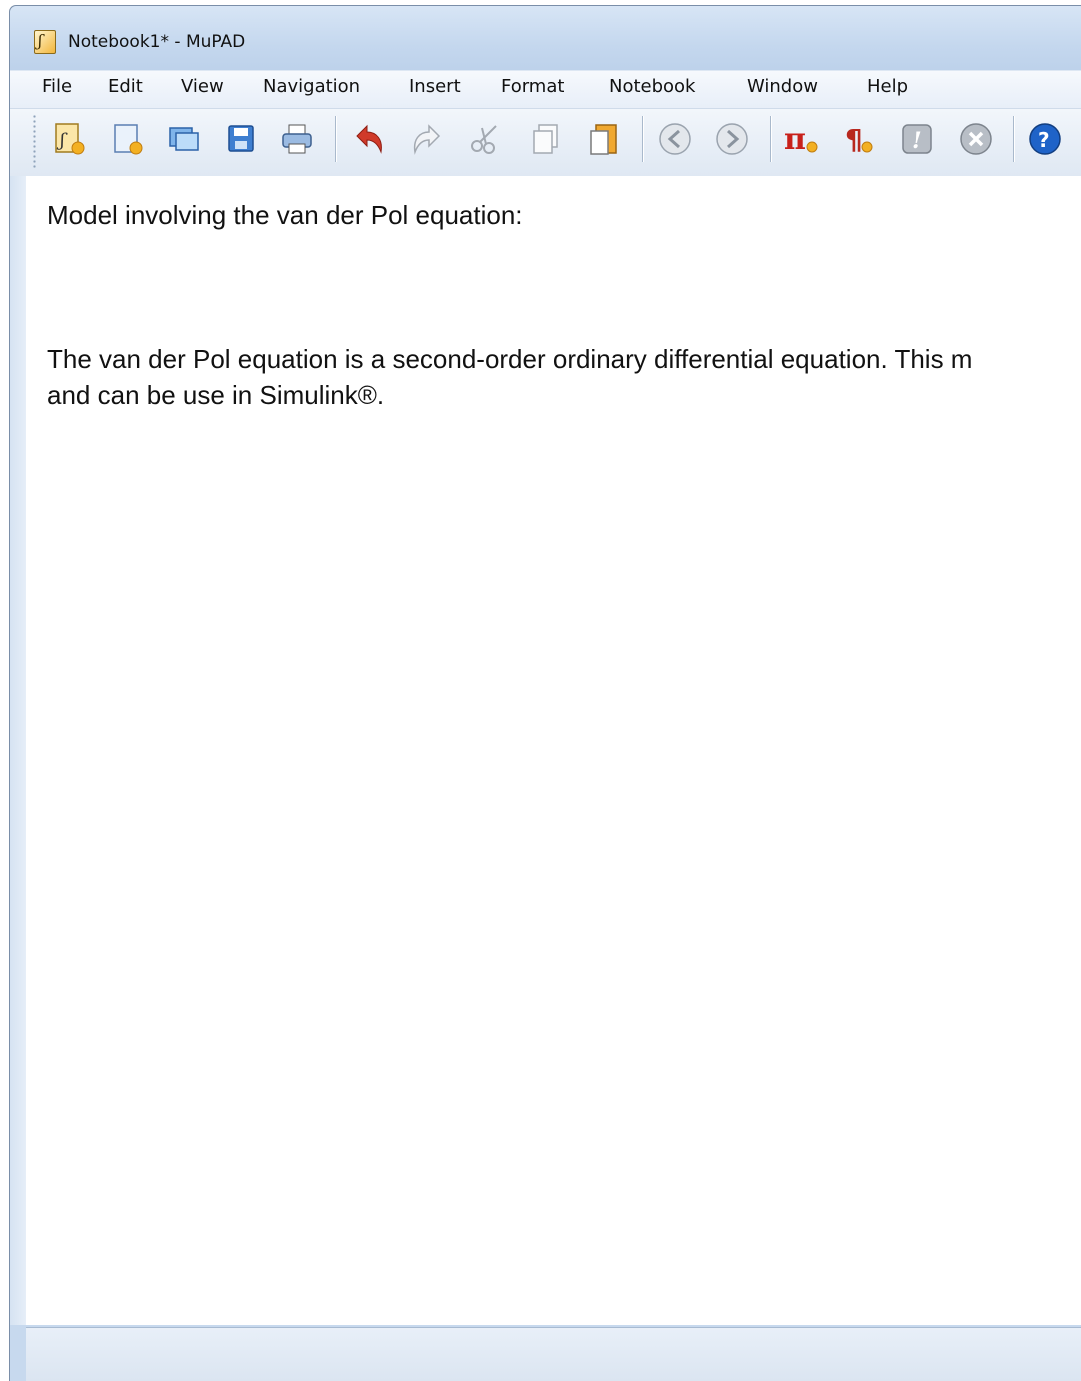 The height and width of the screenshot is (1381, 1081). I want to click on menu-file: File, so click(57, 86).